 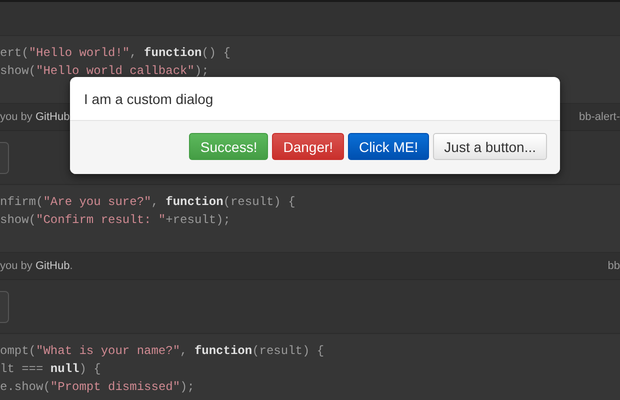 I want to click on code-line: lt === null) {, so click(x=51, y=369).